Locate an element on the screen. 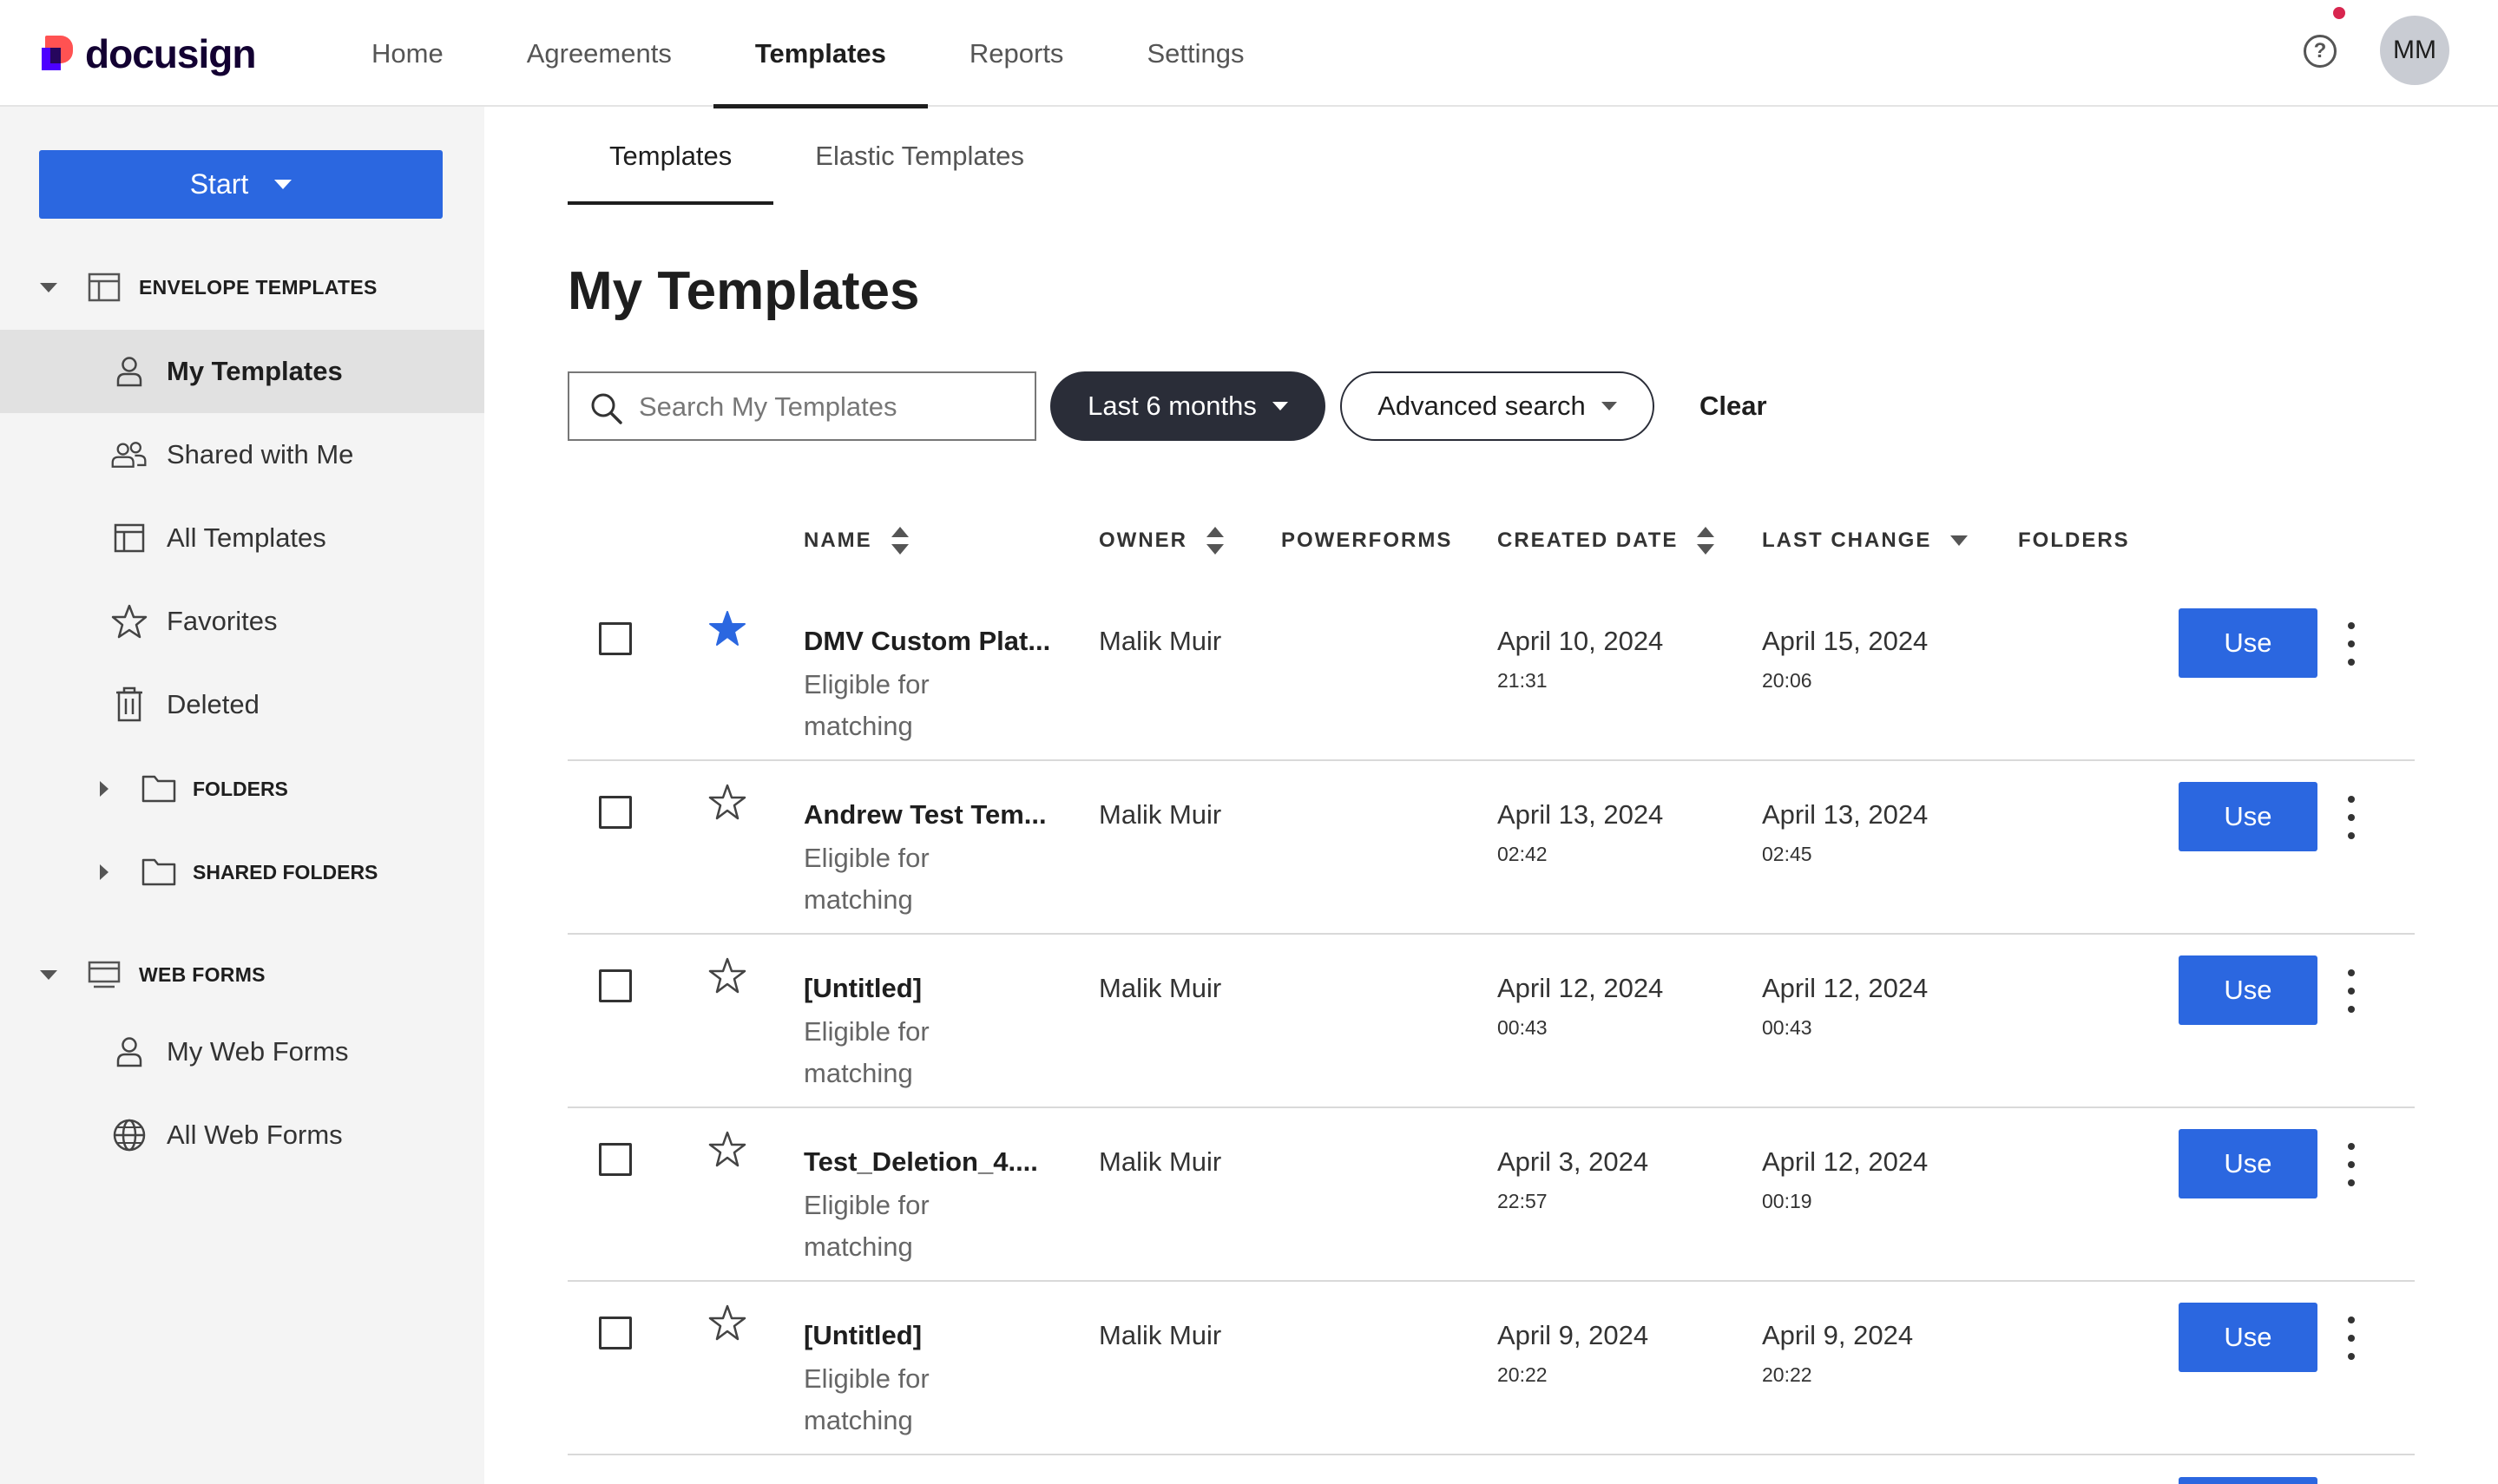  created-time: 20:22 is located at coordinates (1522, 1374).